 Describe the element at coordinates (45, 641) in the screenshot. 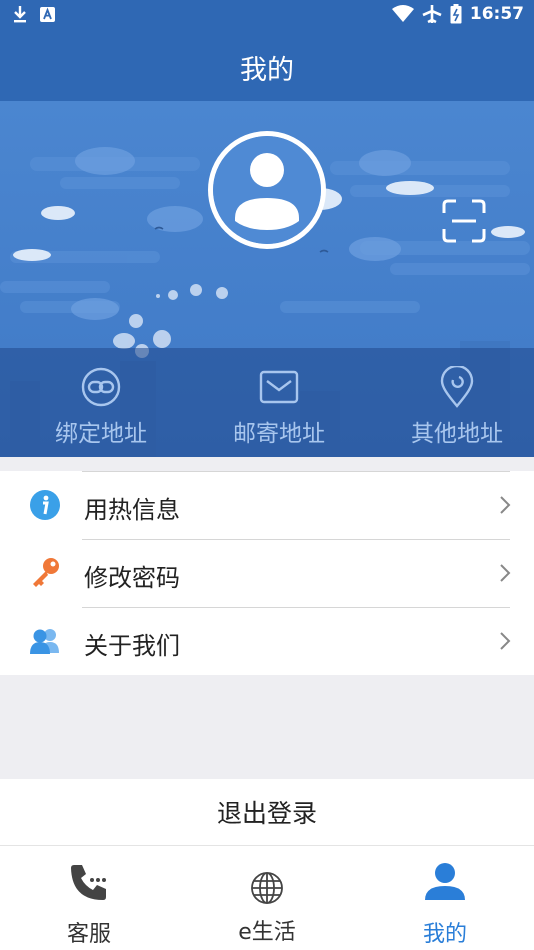

I see `users-icon` at that location.